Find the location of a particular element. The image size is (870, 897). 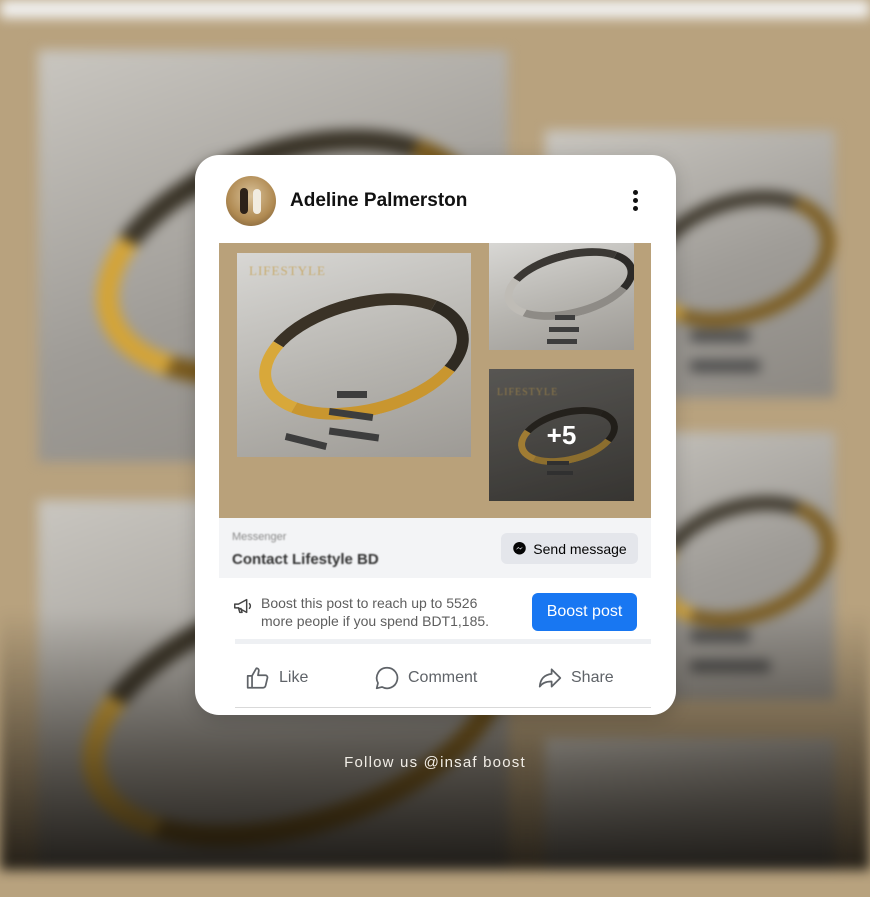

more-icon is located at coordinates (635, 202).